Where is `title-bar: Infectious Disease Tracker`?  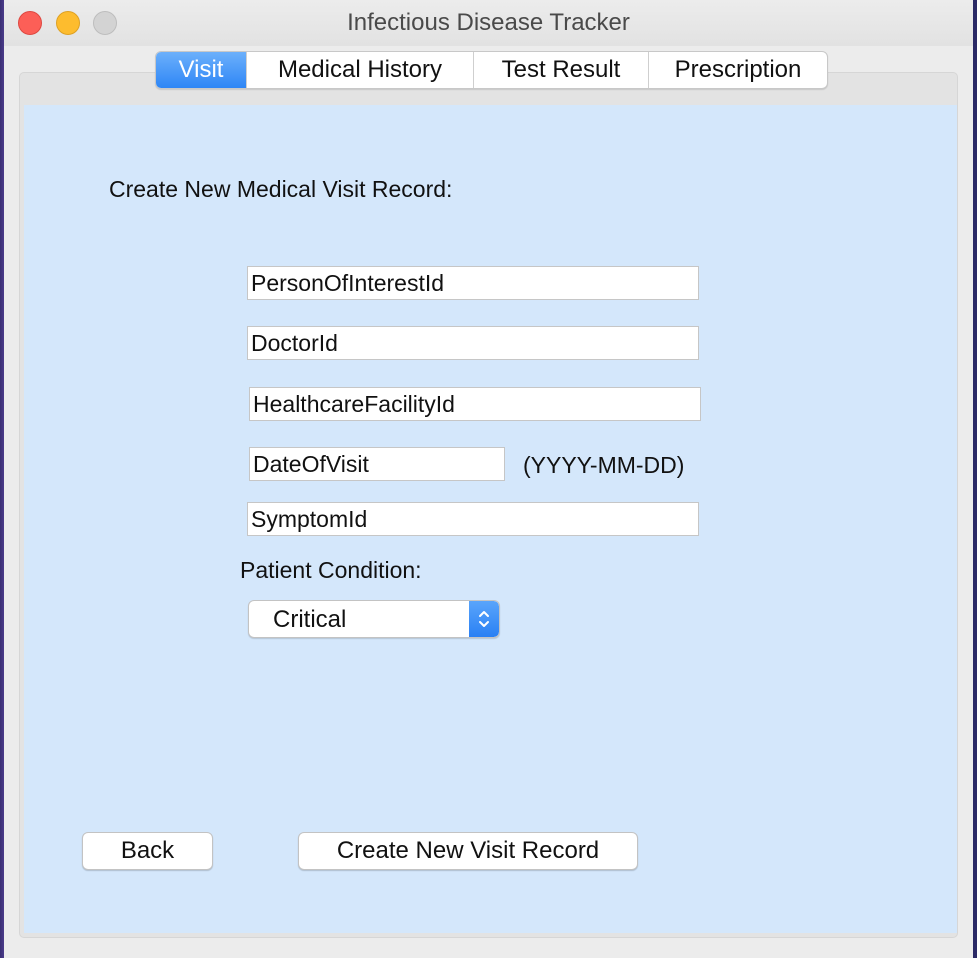
title-bar: Infectious Disease Tracker is located at coordinates (488, 23).